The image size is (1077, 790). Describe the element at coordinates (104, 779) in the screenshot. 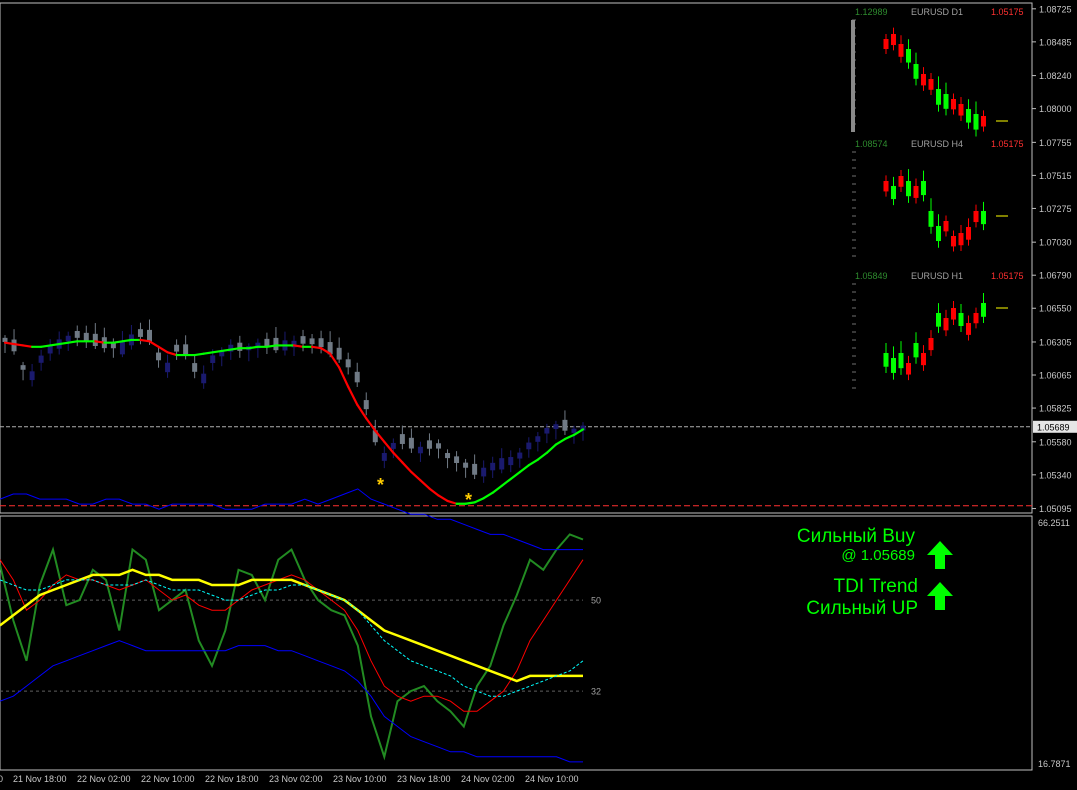

I see `time-label: 22 Nov 02:00` at that location.